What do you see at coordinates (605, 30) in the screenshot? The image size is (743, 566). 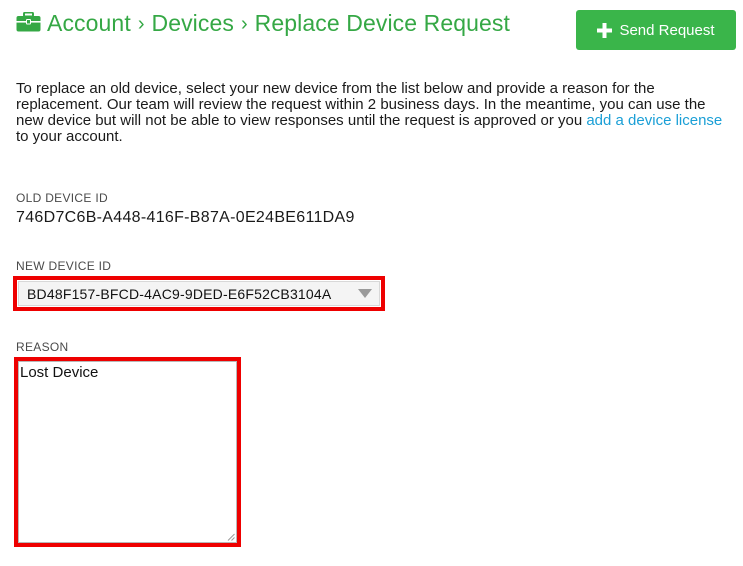 I see `plus-icon` at bounding box center [605, 30].